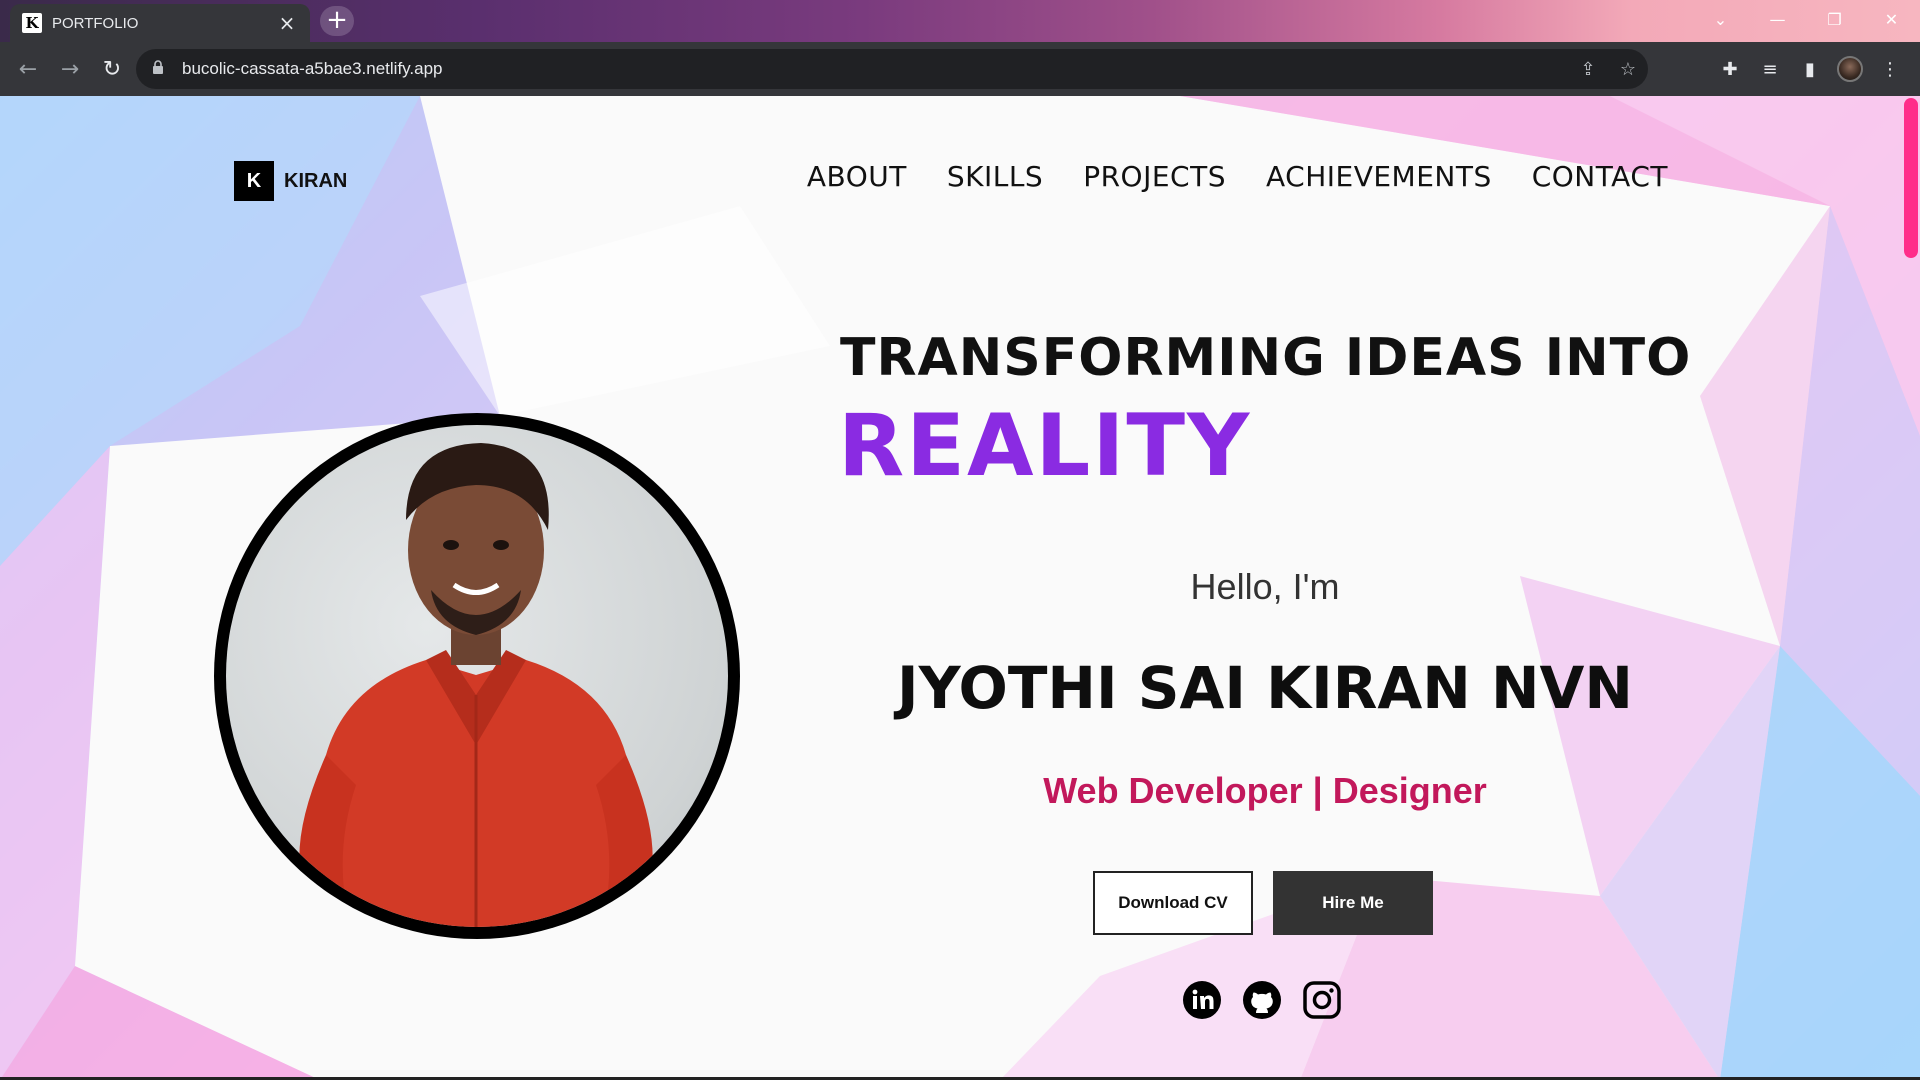 The width and height of the screenshot is (1920, 1080). Describe the element at coordinates (1730, 69) in the screenshot. I see `extensions-icon: ✚` at that location.